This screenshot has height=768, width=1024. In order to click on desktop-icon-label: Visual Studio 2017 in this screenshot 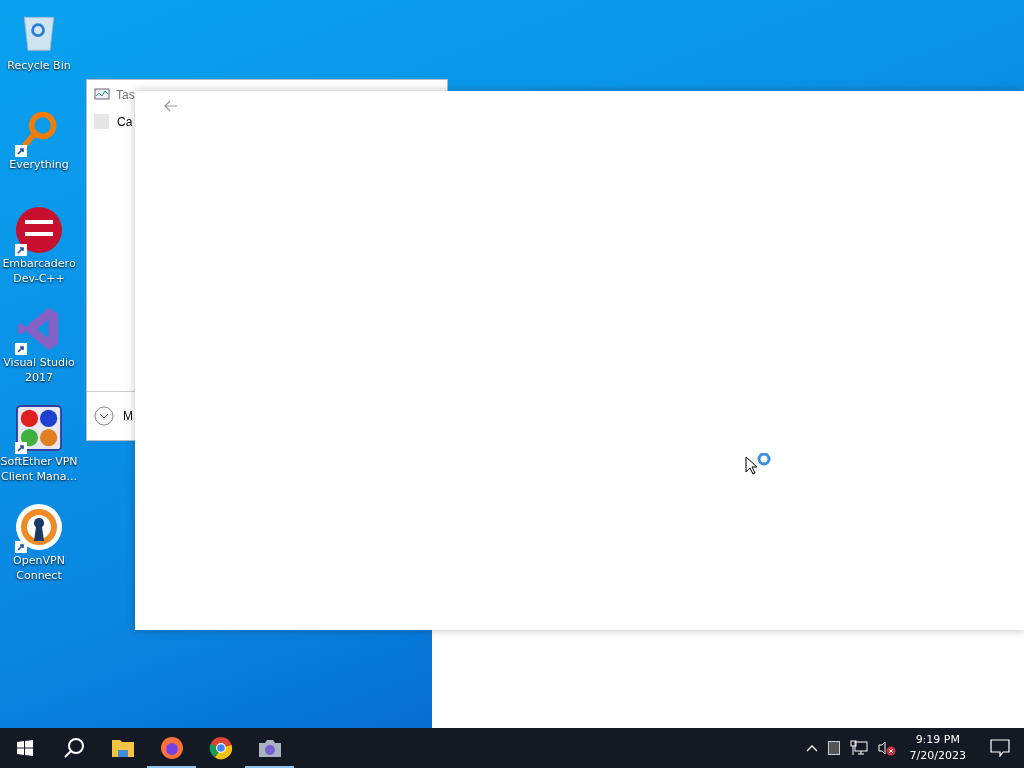, I will do `click(39, 370)`.